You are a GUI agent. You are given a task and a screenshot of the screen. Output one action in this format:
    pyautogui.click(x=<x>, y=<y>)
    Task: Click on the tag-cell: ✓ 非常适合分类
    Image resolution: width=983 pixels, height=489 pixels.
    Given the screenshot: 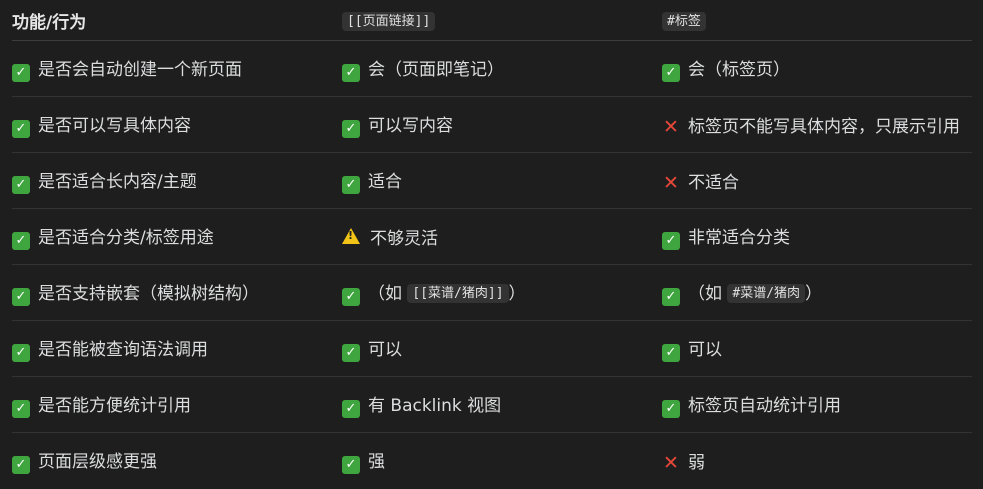 What is the action you would take?
    pyautogui.click(x=817, y=236)
    